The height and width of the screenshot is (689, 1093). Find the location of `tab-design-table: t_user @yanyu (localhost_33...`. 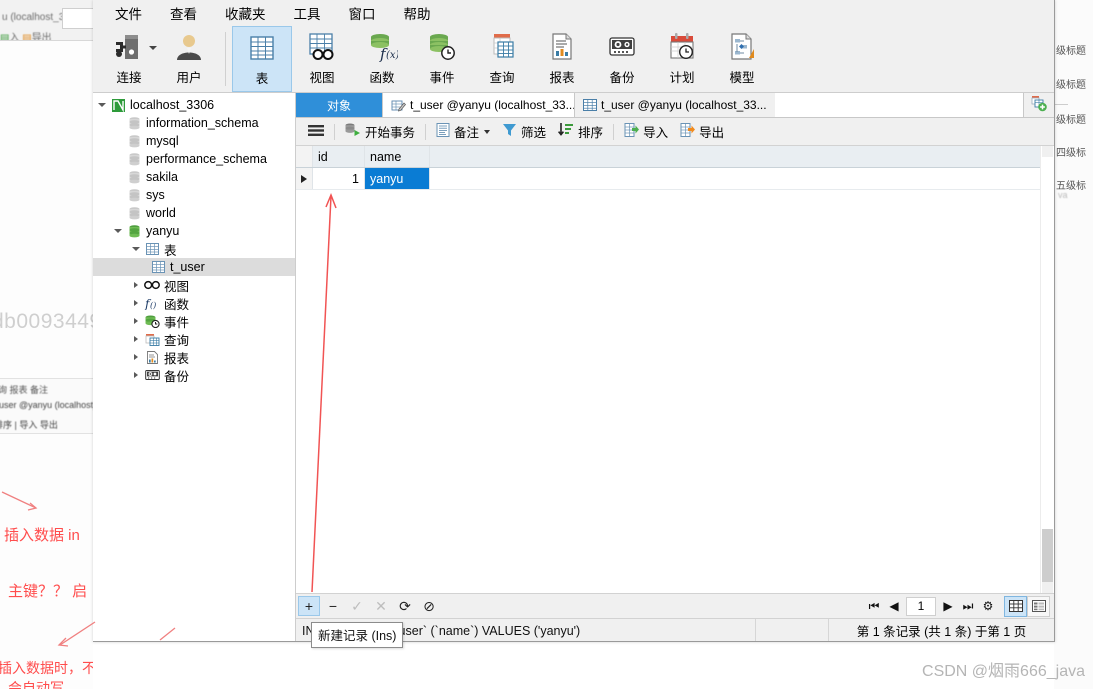

tab-design-table: t_user @yanyu (localhost_33... is located at coordinates (479, 105).